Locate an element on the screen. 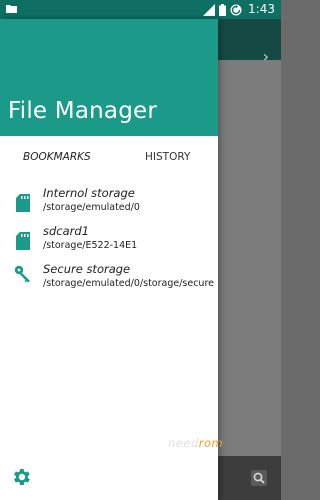 The image size is (320, 500). bookmark-sdcard1: sdcard1 /storage/E522-14E1 is located at coordinates (109, 243).